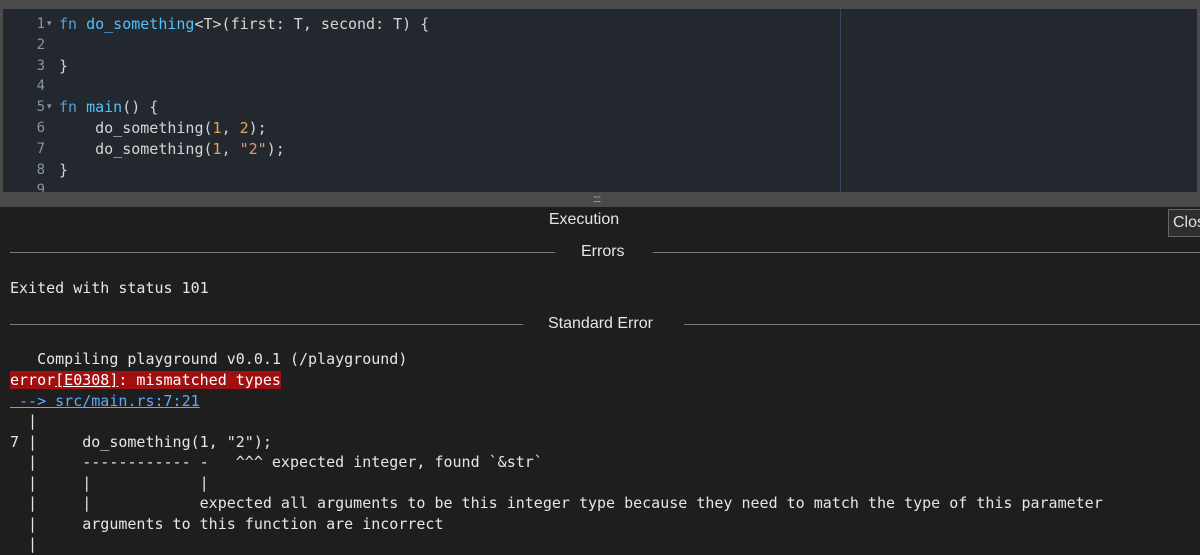 The height and width of the screenshot is (555, 1200). Describe the element at coordinates (86, 380) in the screenshot. I see `error-code-link: [E0308]` at that location.